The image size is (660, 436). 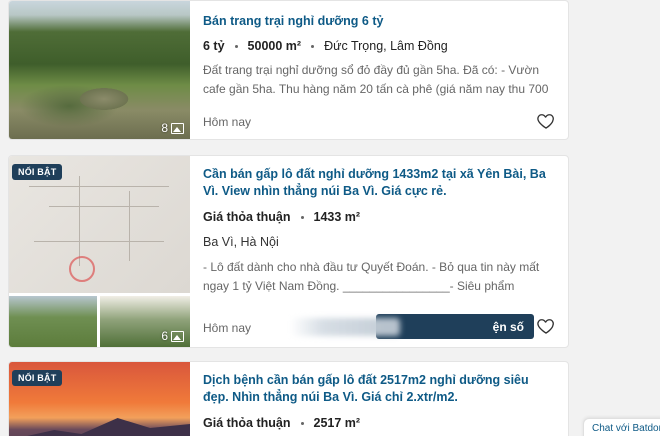 I want to click on listing-area: 2517 m², so click(x=337, y=423).